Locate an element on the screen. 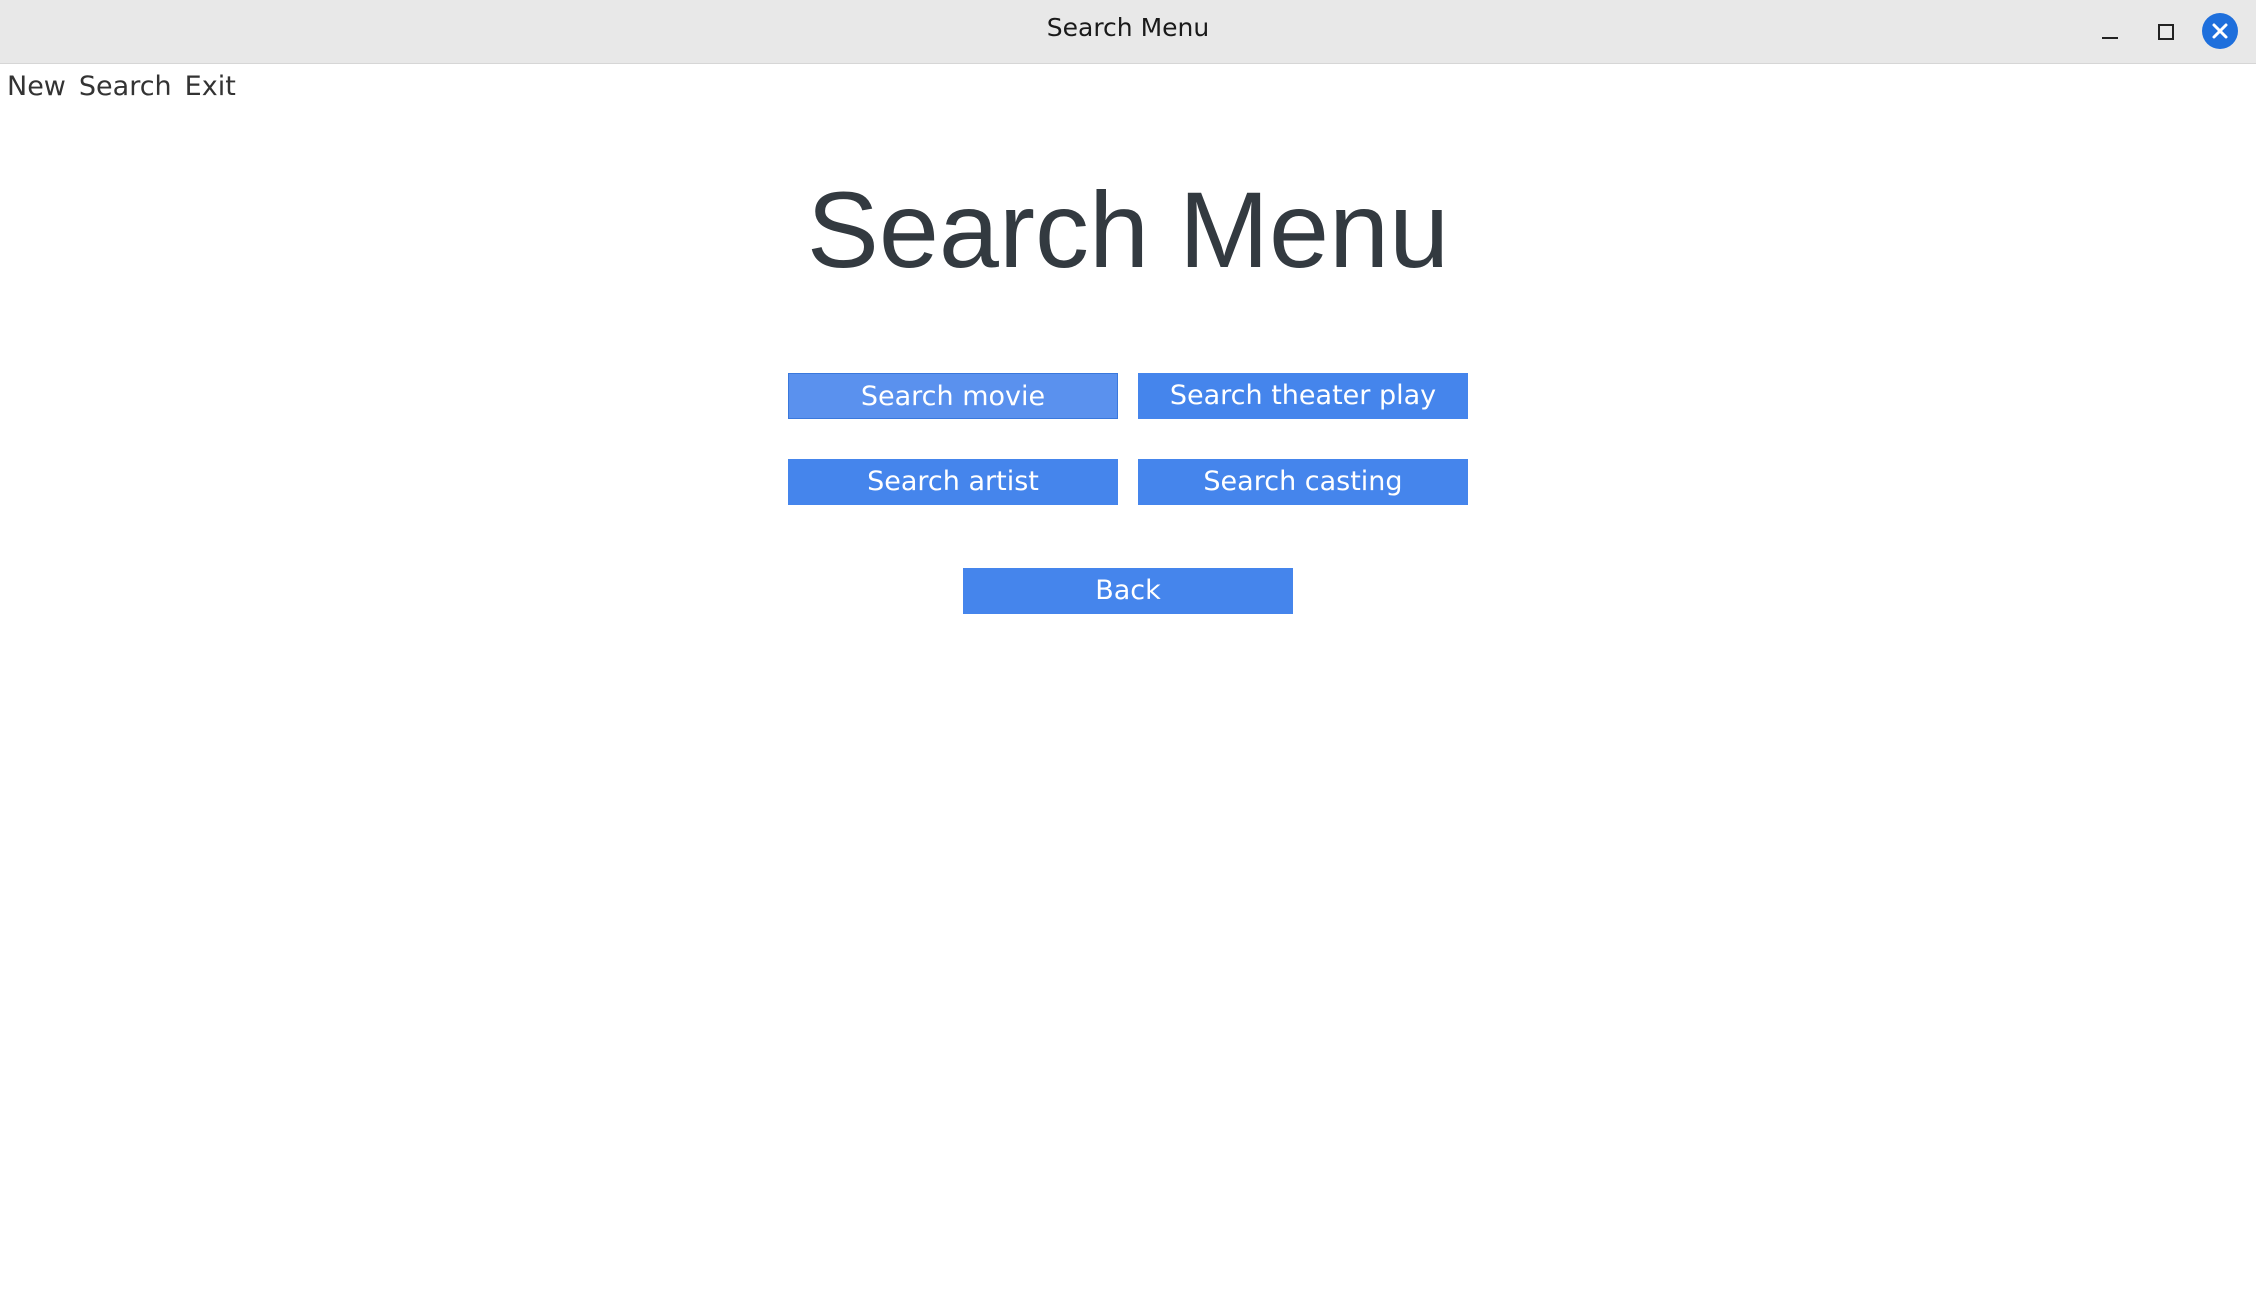 The width and height of the screenshot is (2256, 1309). search-casting-button: Search casting is located at coordinates (1303, 482).